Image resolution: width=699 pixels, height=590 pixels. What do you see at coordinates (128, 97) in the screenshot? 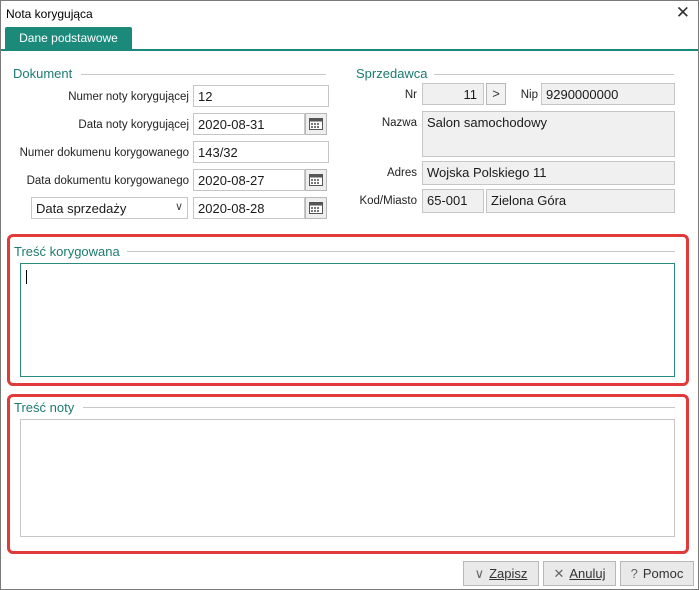
I see `numer-noty-label: Numer noty korygującej` at bounding box center [128, 97].